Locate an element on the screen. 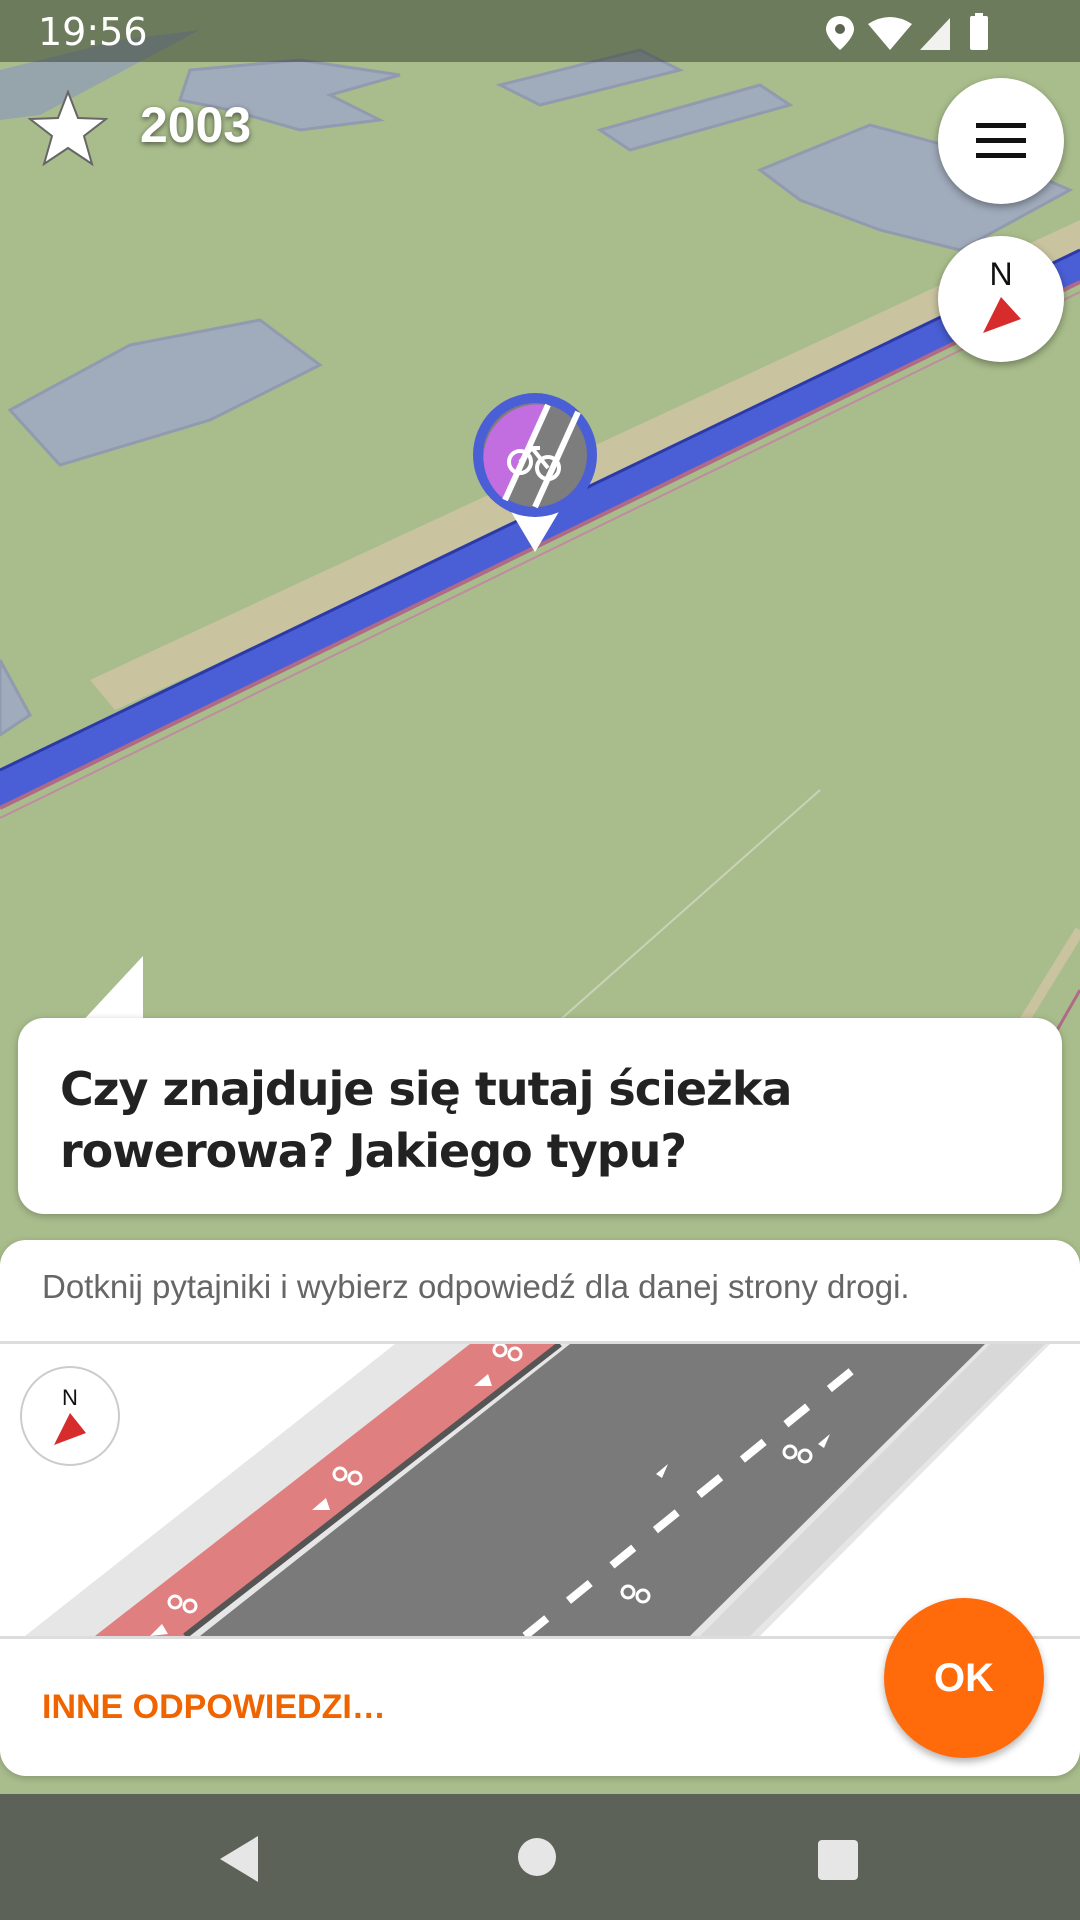 The image size is (1080, 1920). status-icons is located at coordinates (907, 31).